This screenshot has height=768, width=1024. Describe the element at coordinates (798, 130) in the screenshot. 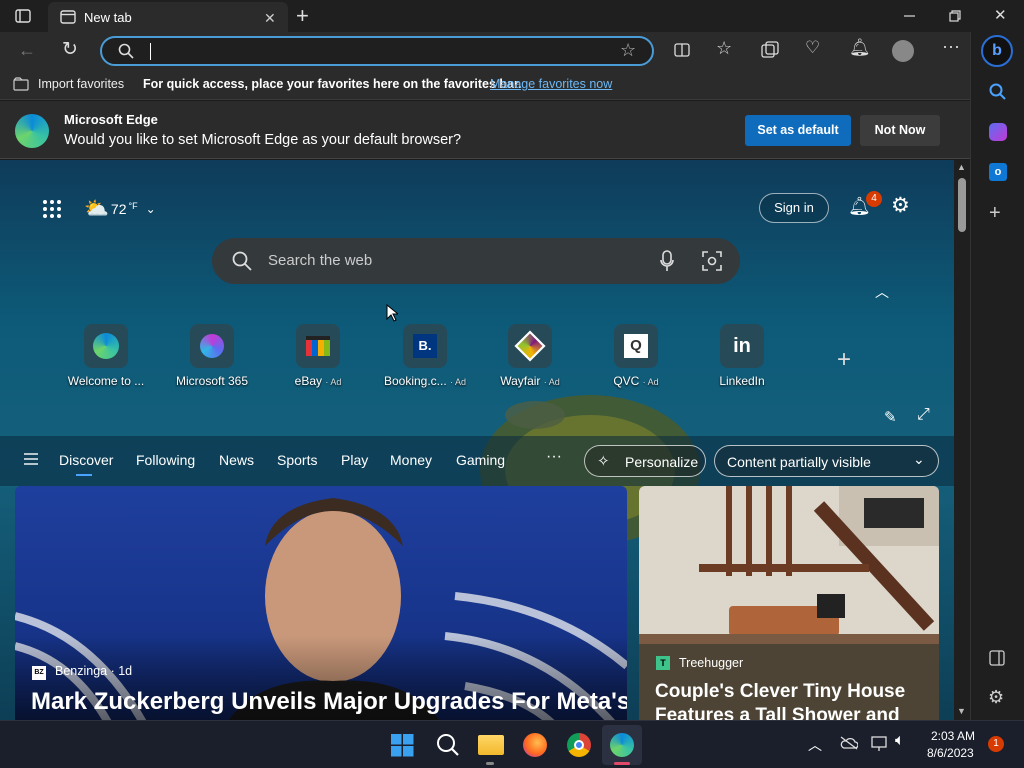

I see `set-as-default-button: Set as default` at that location.